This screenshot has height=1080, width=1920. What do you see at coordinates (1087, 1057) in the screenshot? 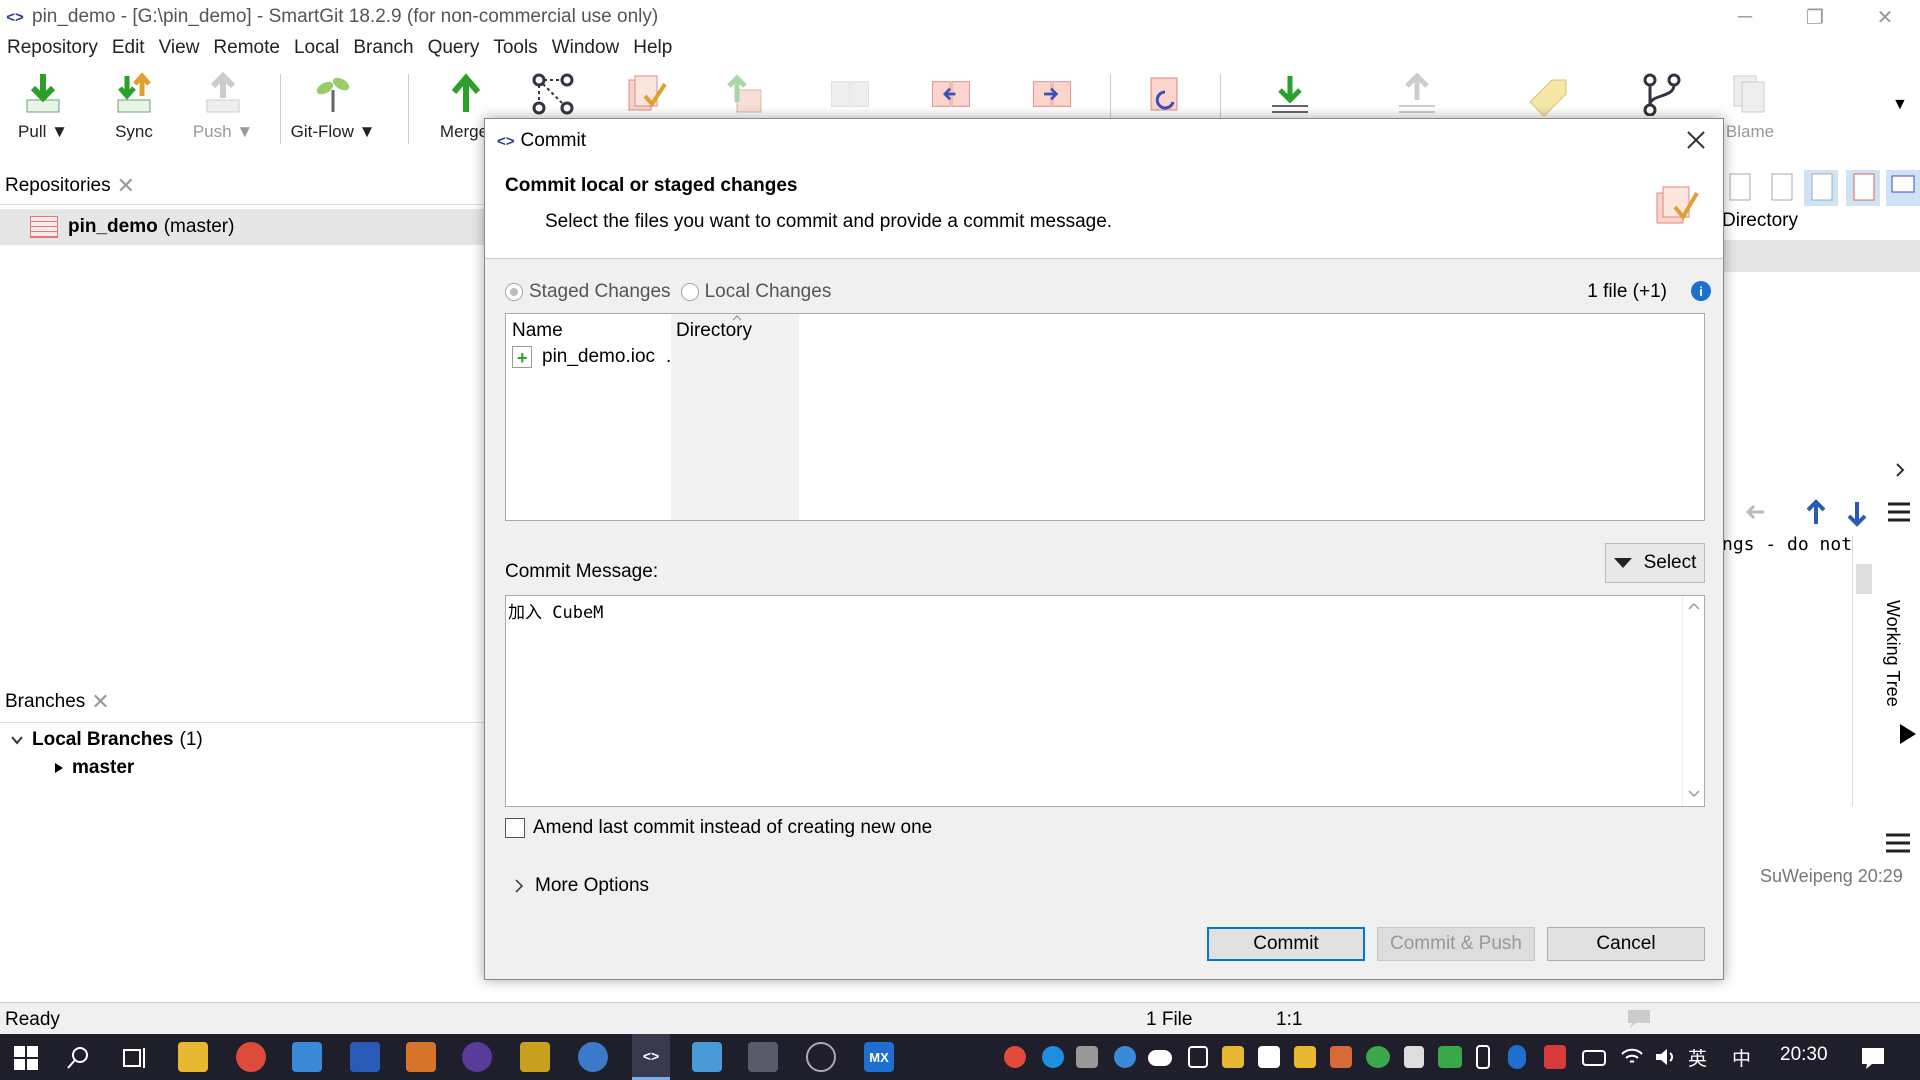
I see `tray-icon-printer` at bounding box center [1087, 1057].